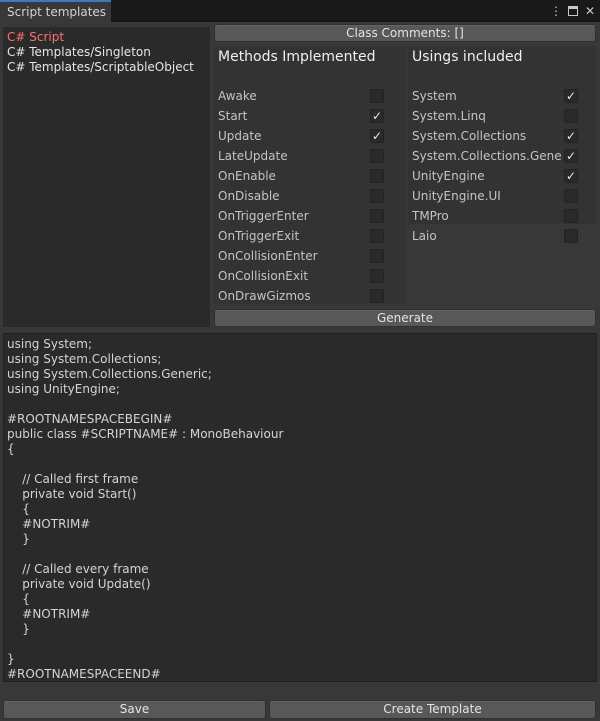 This screenshot has width=600, height=721. What do you see at coordinates (487, 156) in the screenshot?
I see `usings-row-label: System.Collections.Generic` at bounding box center [487, 156].